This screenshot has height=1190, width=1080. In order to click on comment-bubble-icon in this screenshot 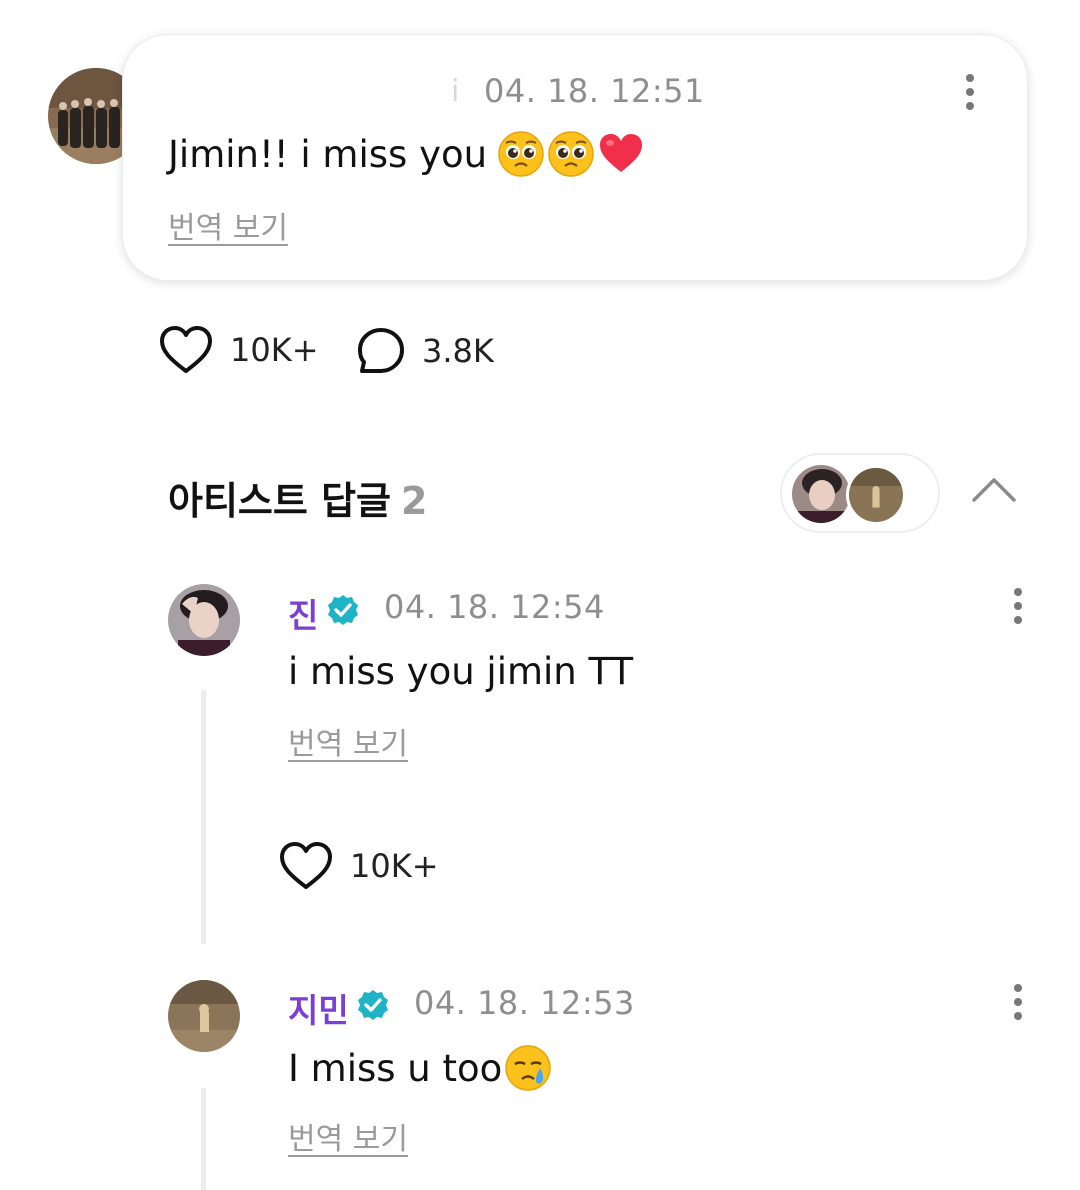, I will do `click(381, 350)`.